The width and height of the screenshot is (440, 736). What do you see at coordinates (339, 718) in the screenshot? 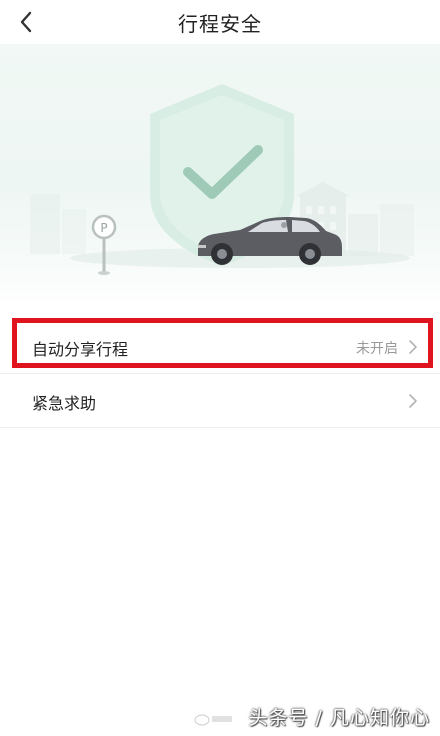
I see `watermark-text: 头条号 / 凡心知你心` at bounding box center [339, 718].